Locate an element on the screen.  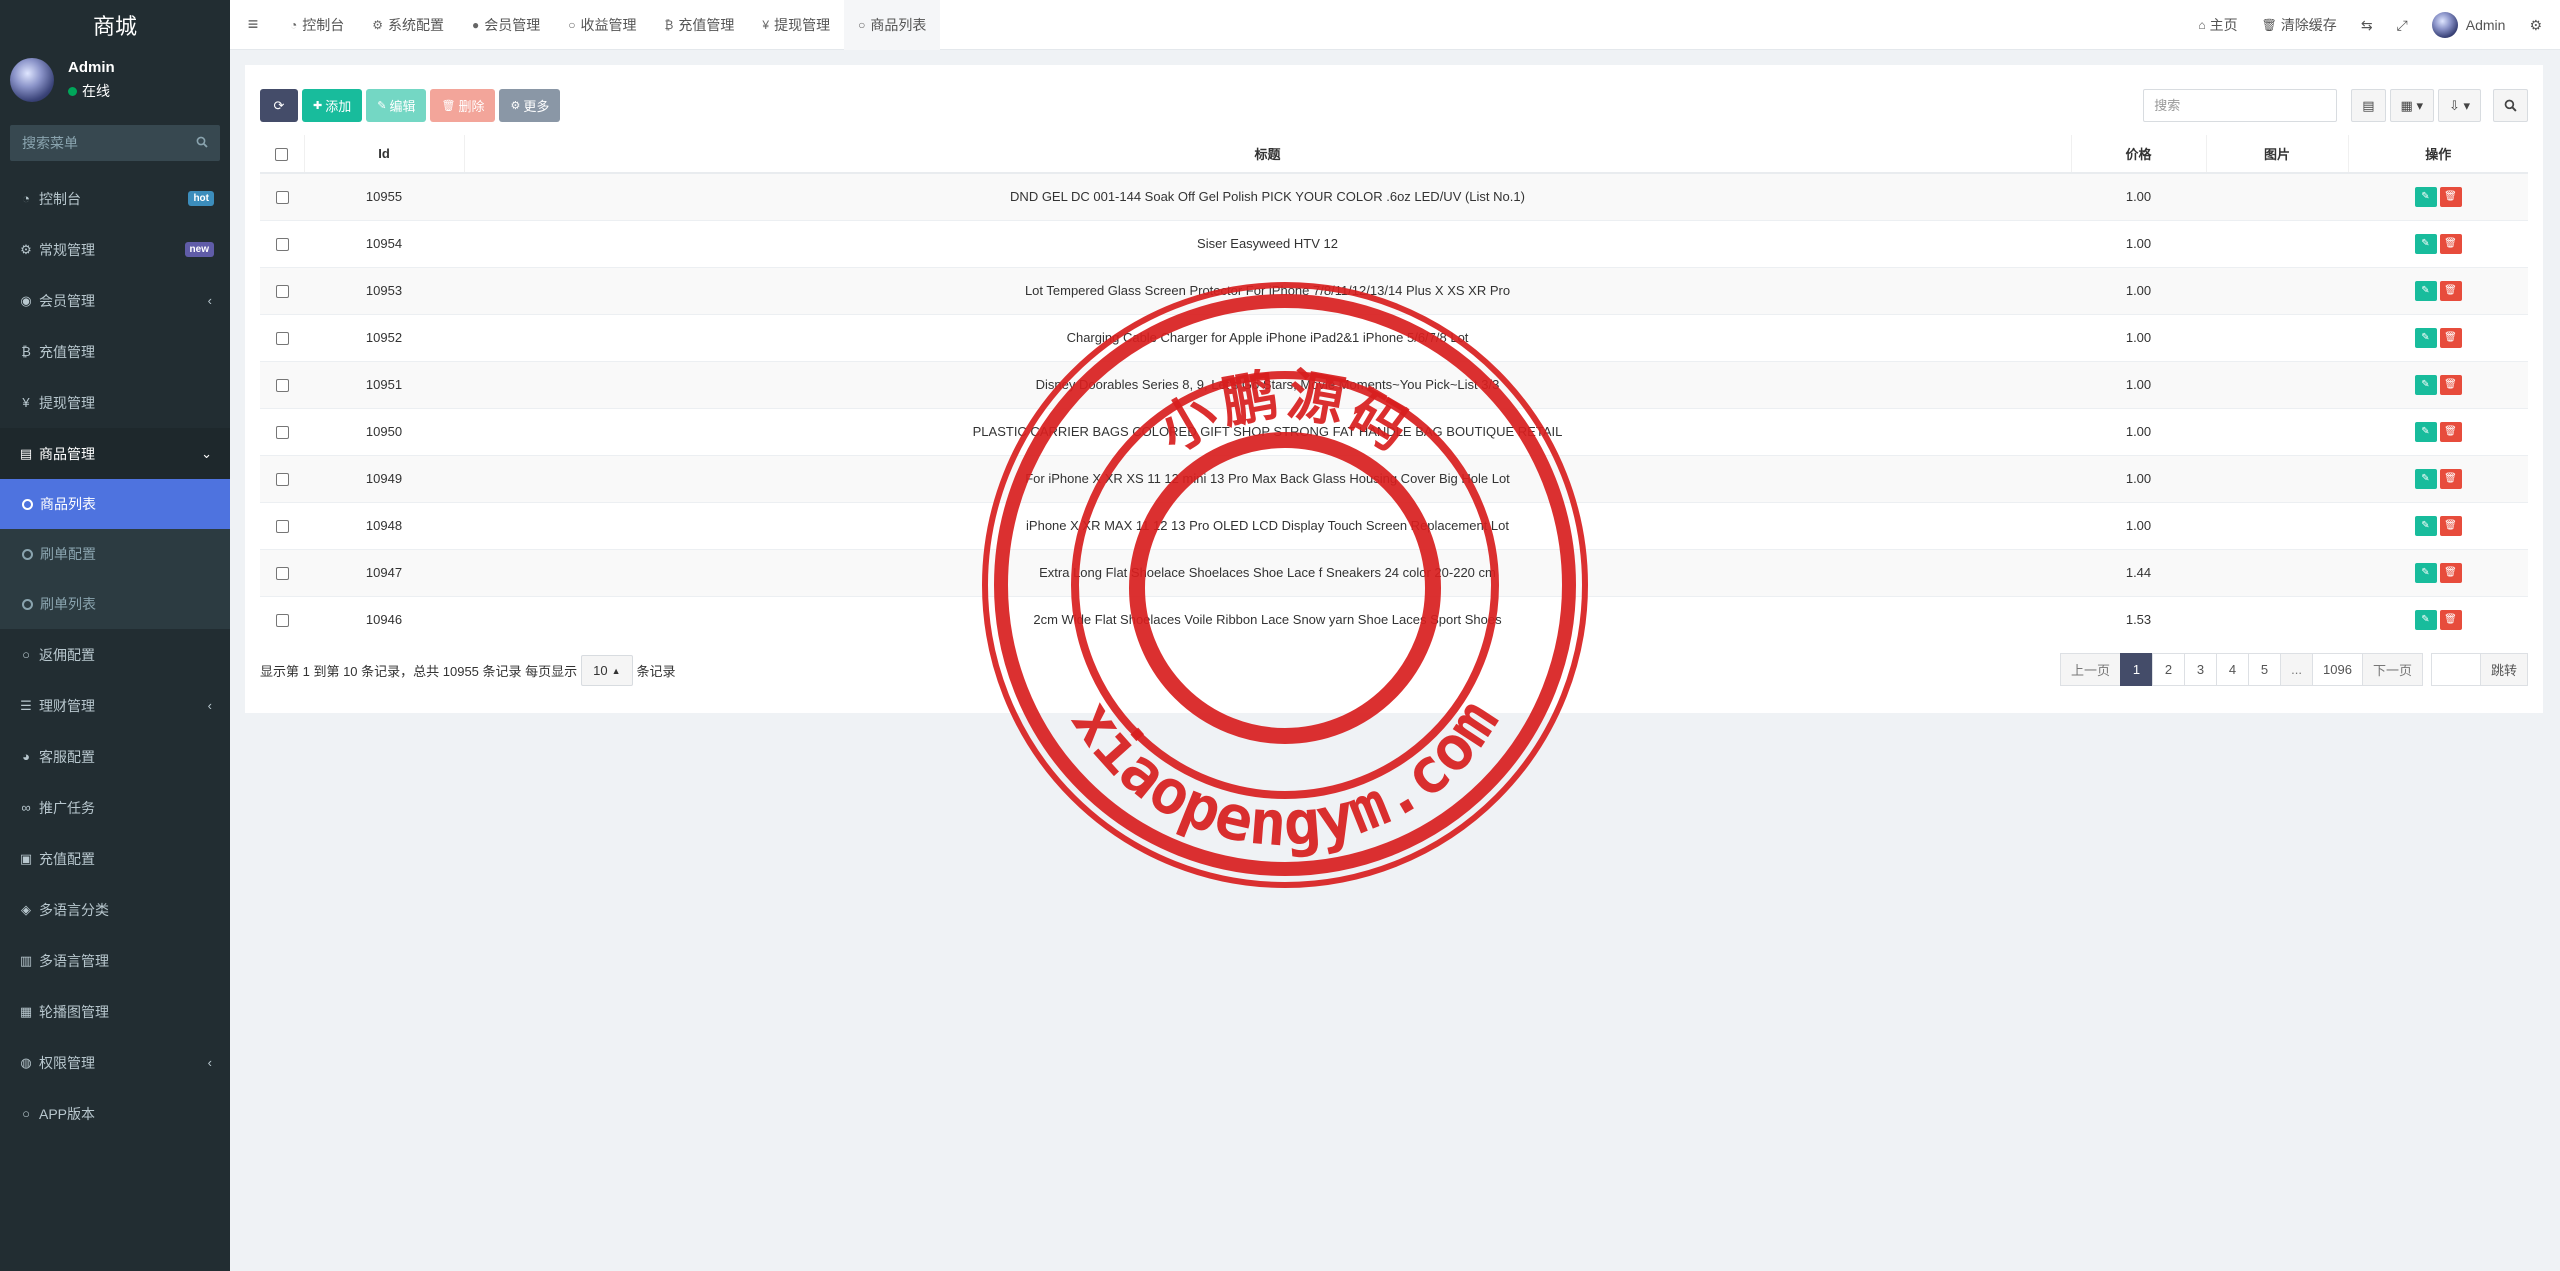
sidebar-item-recharge: ₿ 充值管理 is located at coordinates (115, 351).